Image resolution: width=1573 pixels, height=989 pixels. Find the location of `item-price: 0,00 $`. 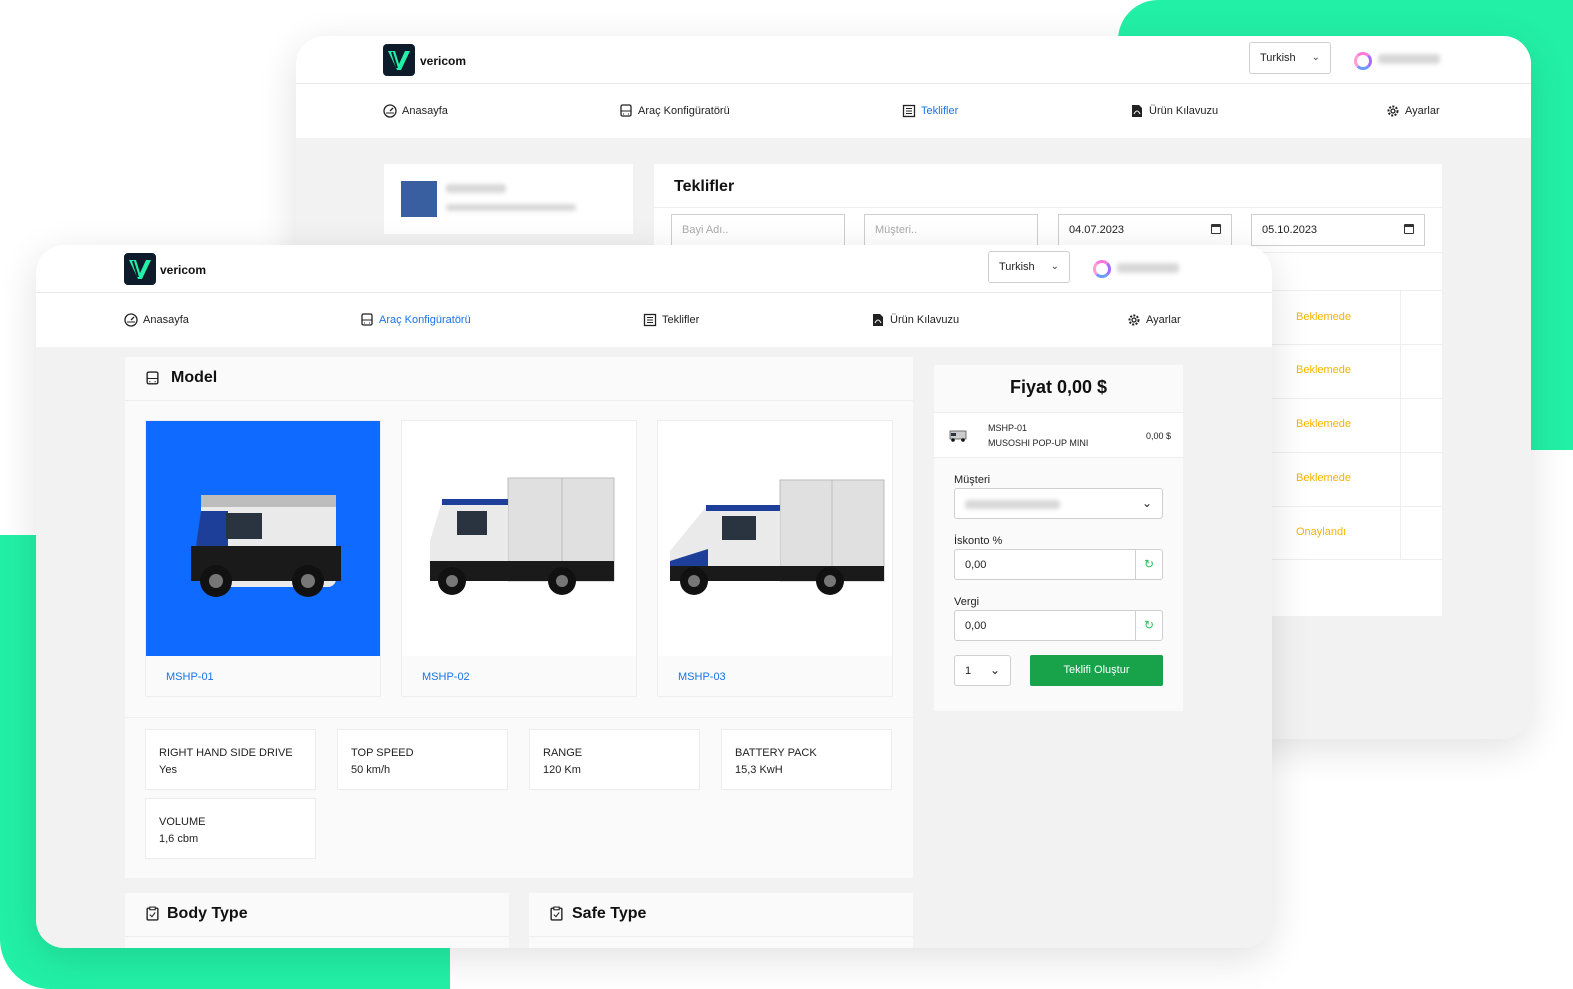

item-price: 0,00 $ is located at coordinates (1158, 436).